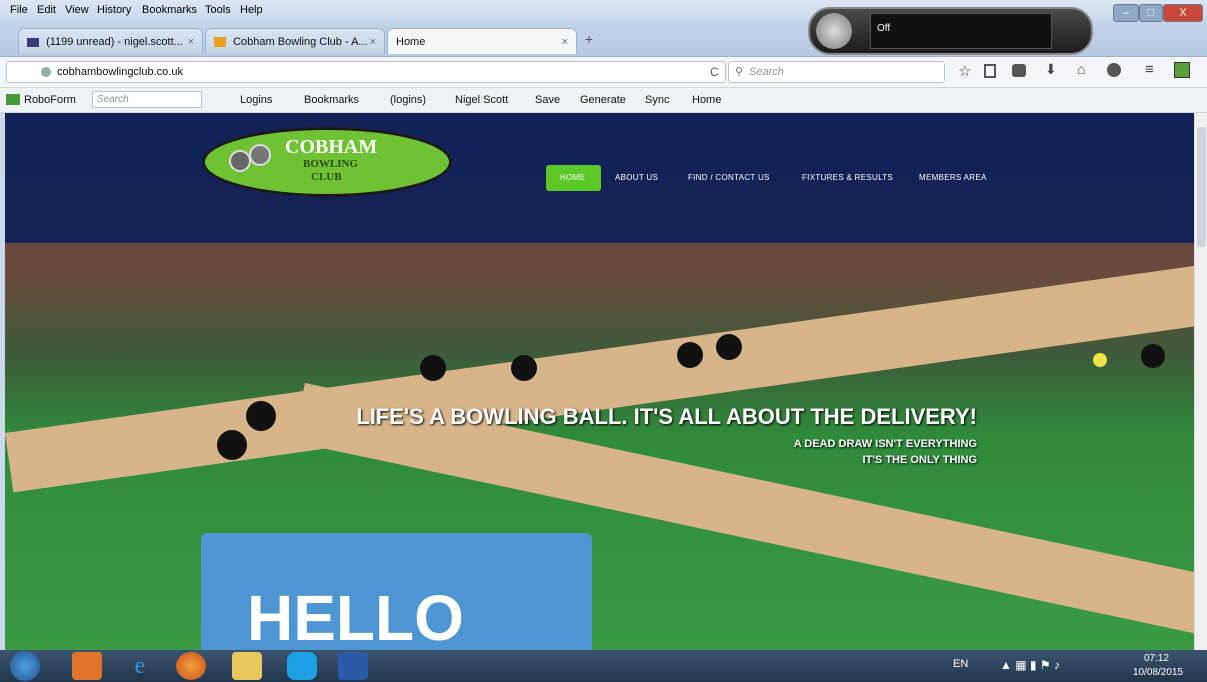  Describe the element at coordinates (77, 10) in the screenshot. I see `menu-view: View` at that location.